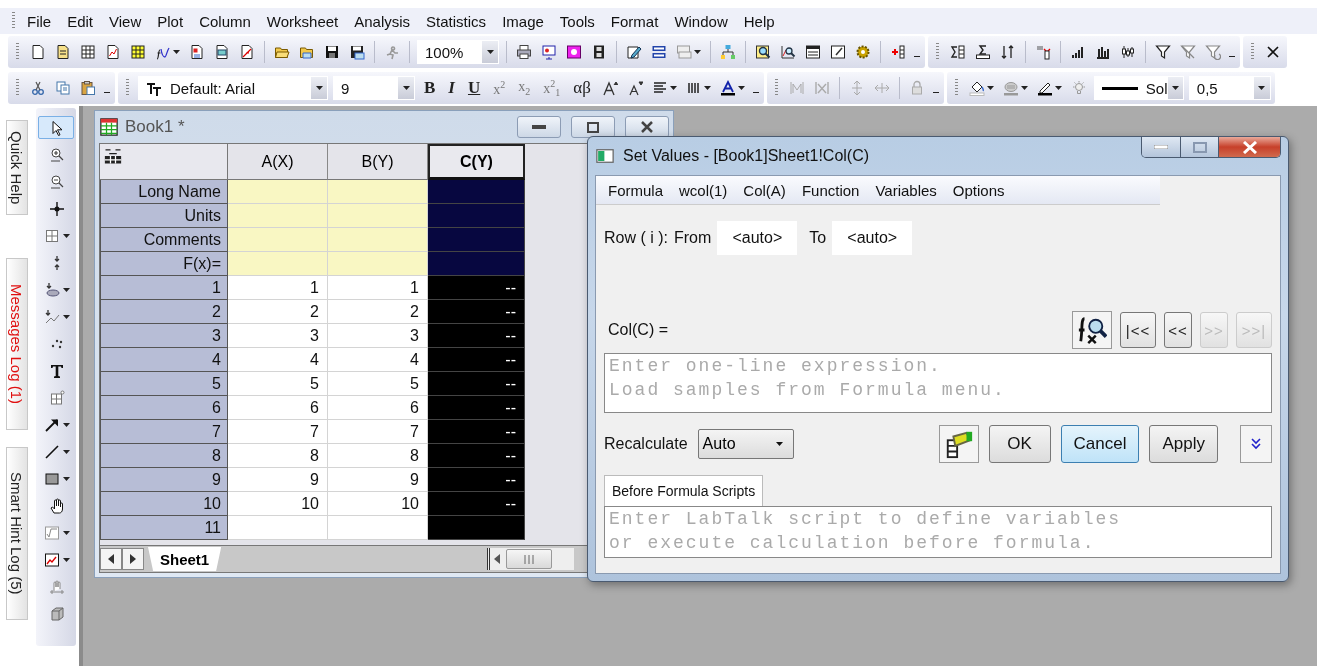 This screenshot has width=1317, height=666. Describe the element at coordinates (451, 88) in the screenshot. I see `format-button: I` at that location.